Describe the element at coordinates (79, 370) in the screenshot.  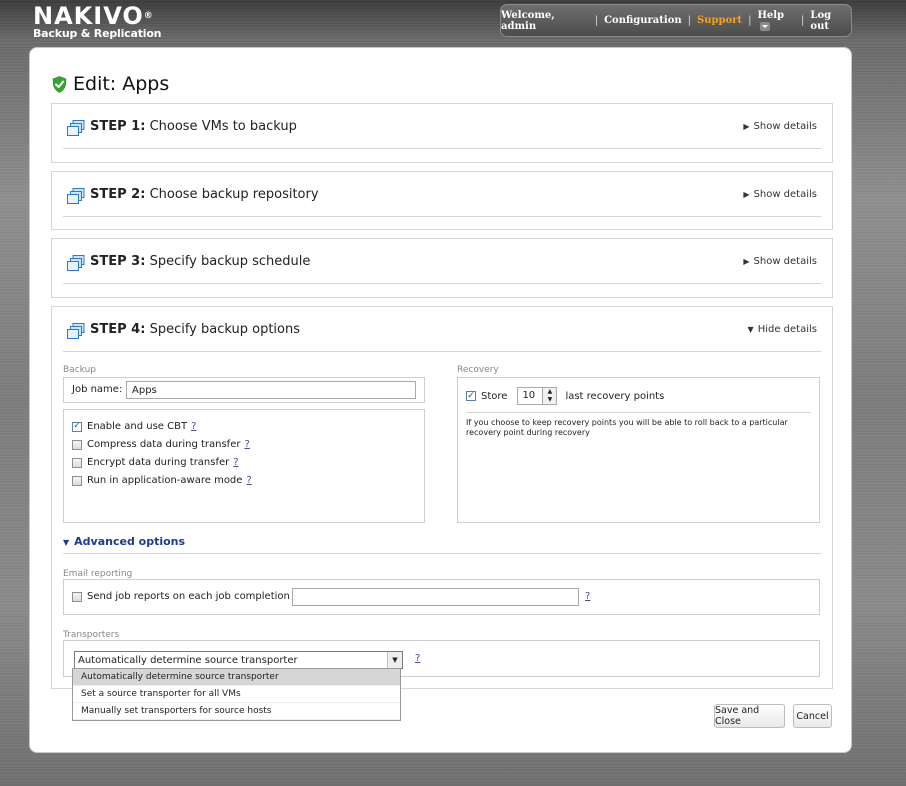
I see `backup-section-label: Backup` at that location.